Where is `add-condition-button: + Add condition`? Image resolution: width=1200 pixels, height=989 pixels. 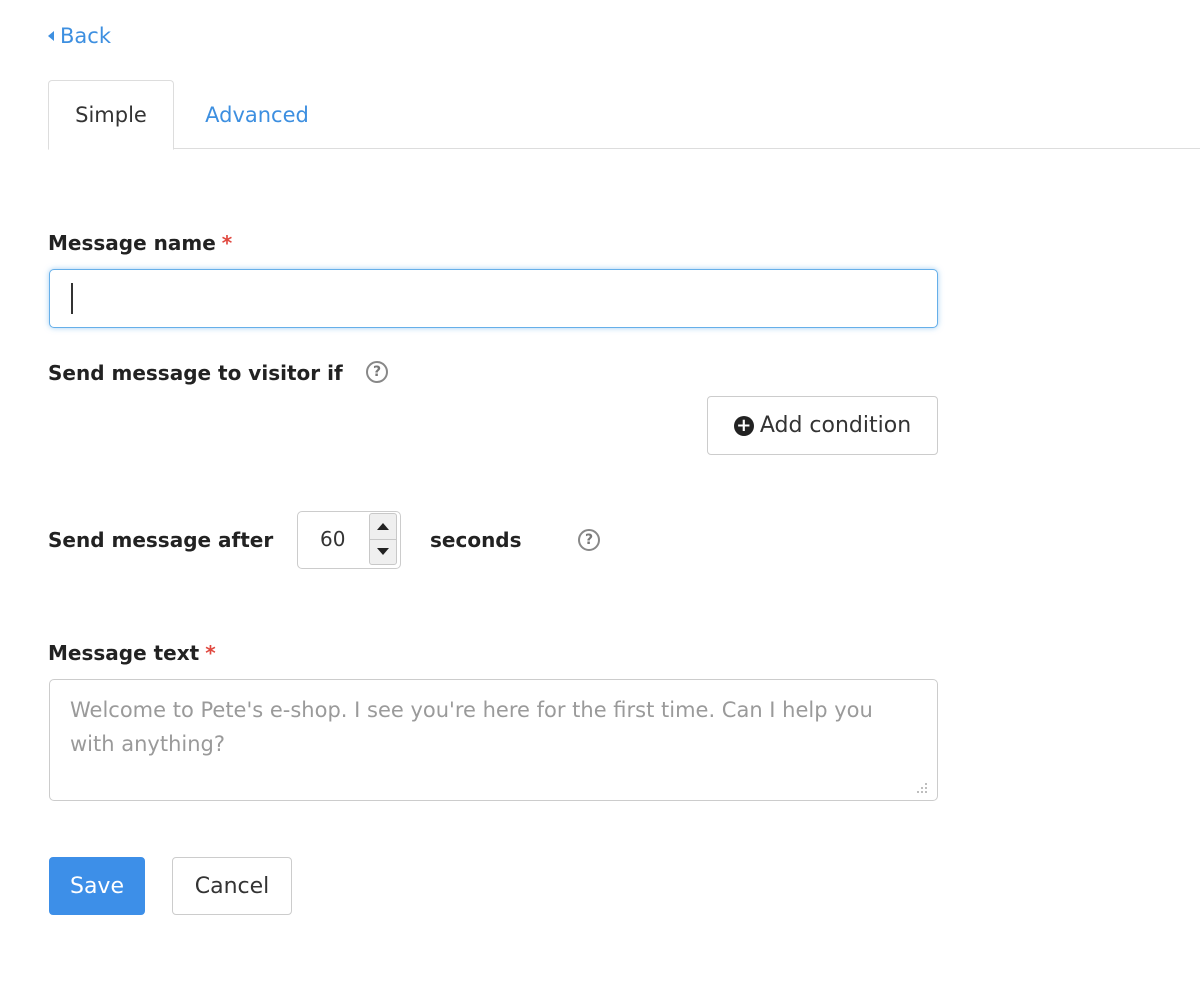 add-condition-button: + Add condition is located at coordinates (822, 425).